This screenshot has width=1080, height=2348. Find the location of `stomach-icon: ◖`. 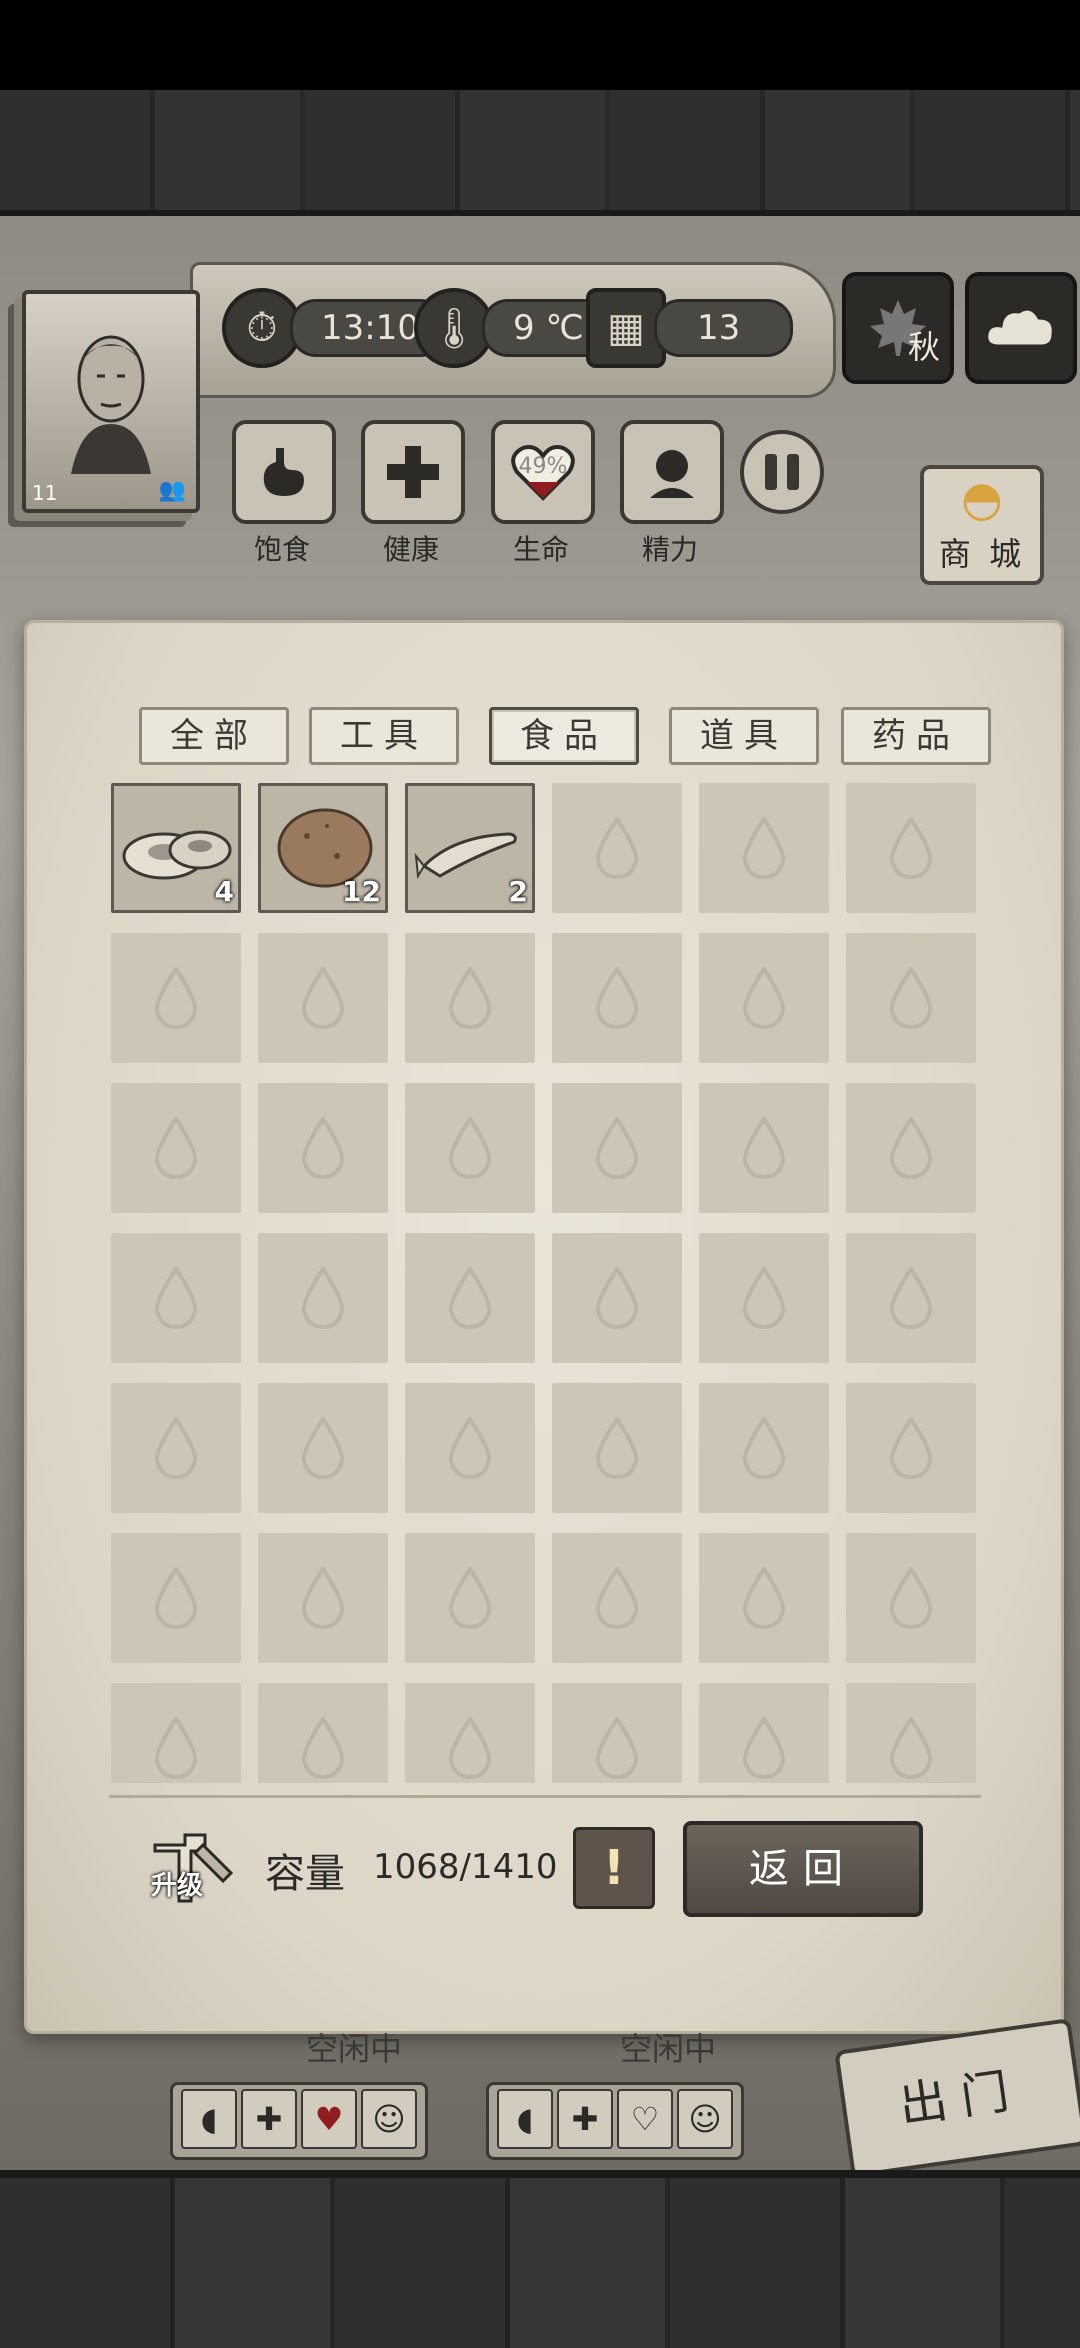

stomach-icon: ◖ is located at coordinates (209, 2119).